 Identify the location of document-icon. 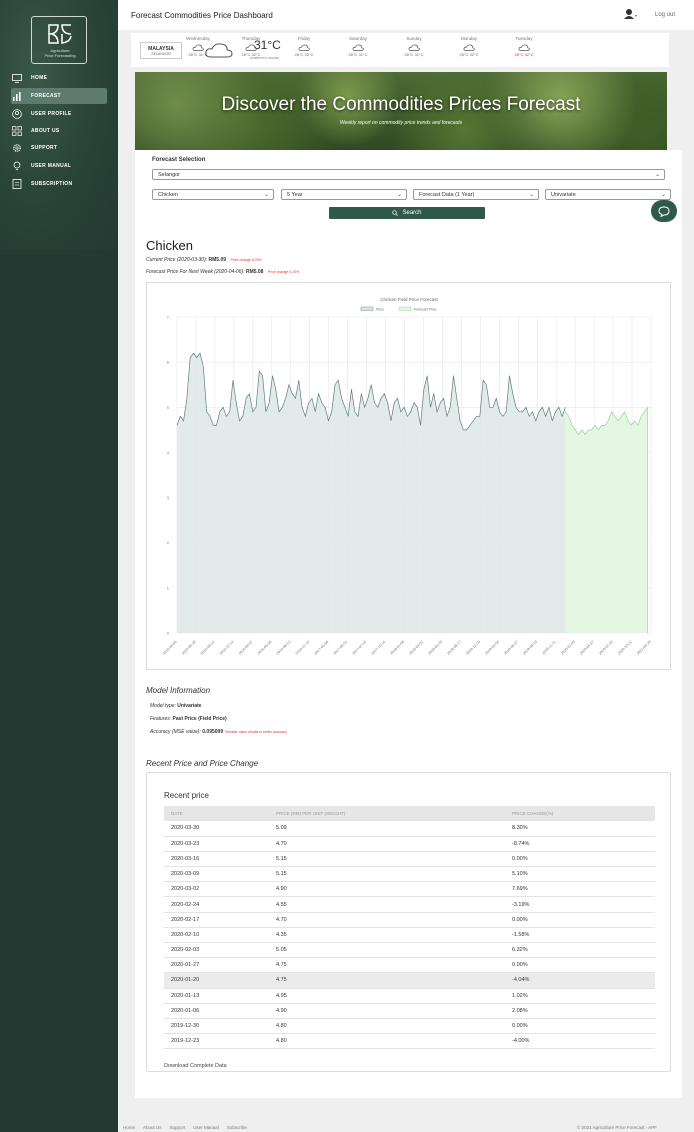
(17, 184).